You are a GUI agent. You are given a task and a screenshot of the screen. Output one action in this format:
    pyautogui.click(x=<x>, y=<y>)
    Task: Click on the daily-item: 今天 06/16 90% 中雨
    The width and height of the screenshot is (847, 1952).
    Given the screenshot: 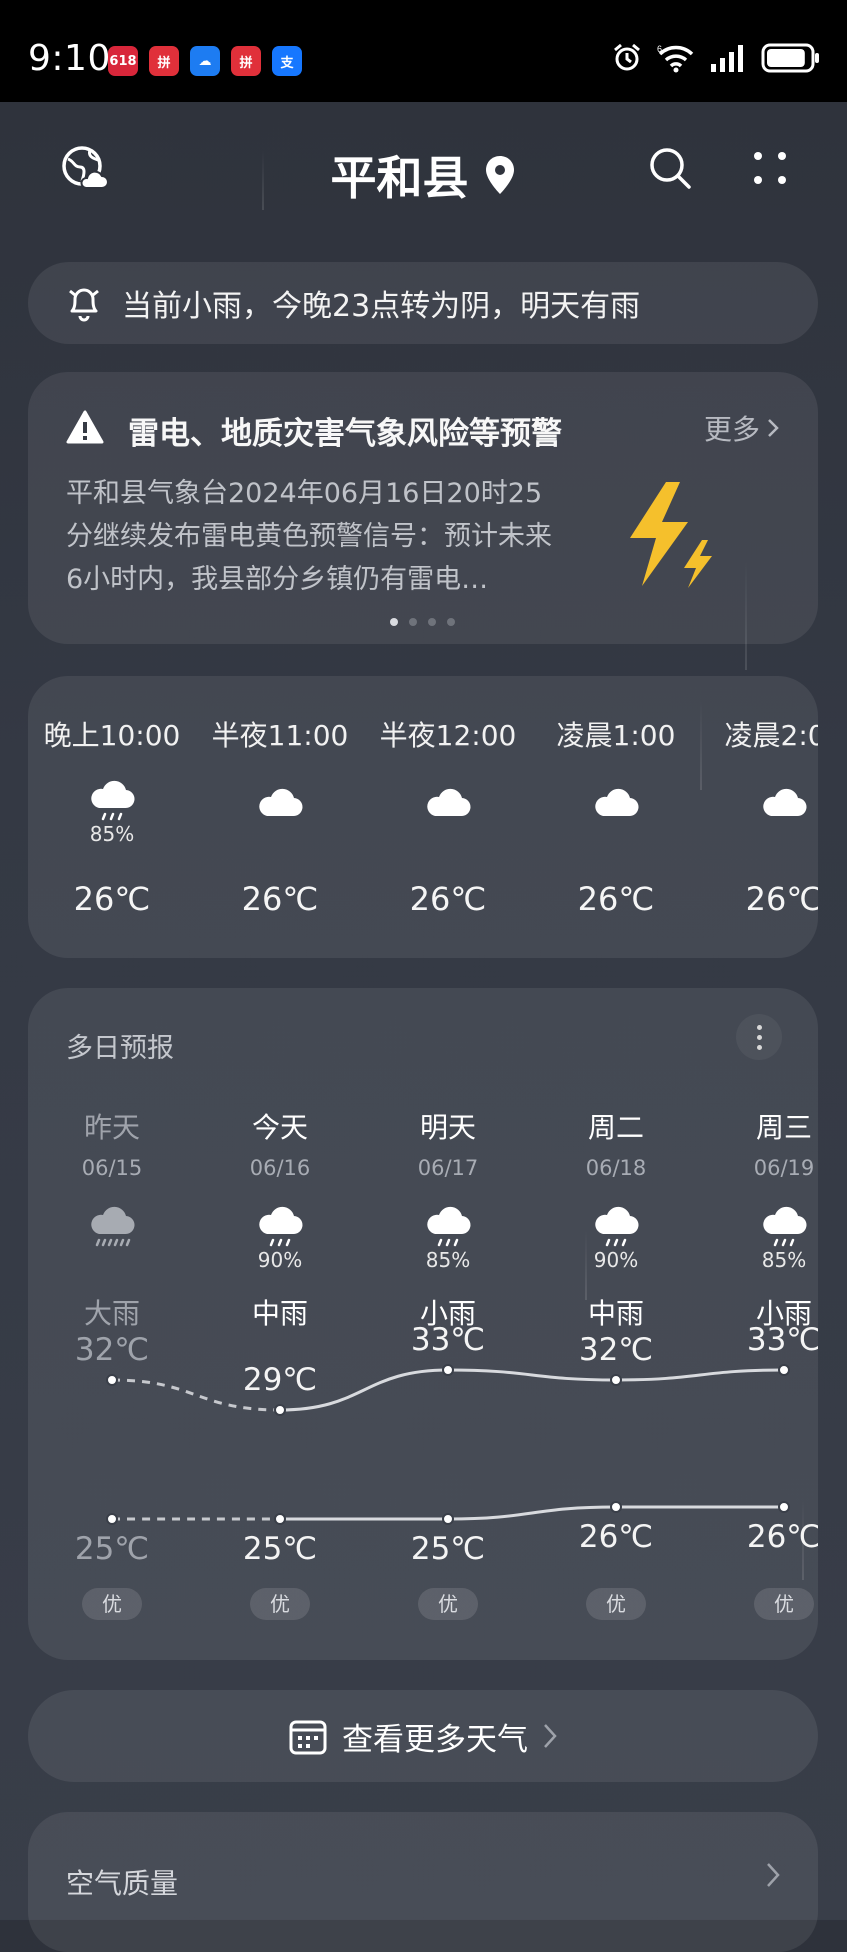 What is the action you would take?
    pyautogui.click(x=280, y=1324)
    